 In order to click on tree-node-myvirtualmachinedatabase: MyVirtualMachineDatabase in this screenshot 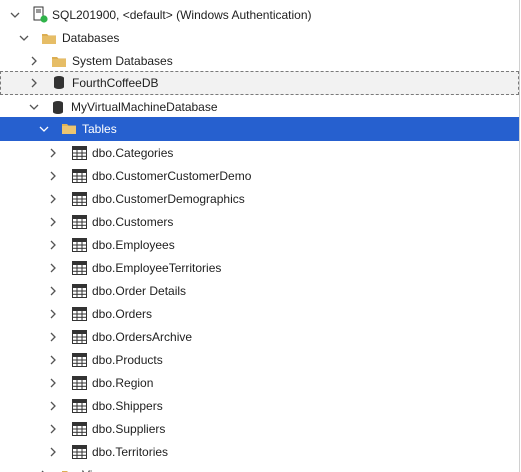, I will do `click(259, 107)`.